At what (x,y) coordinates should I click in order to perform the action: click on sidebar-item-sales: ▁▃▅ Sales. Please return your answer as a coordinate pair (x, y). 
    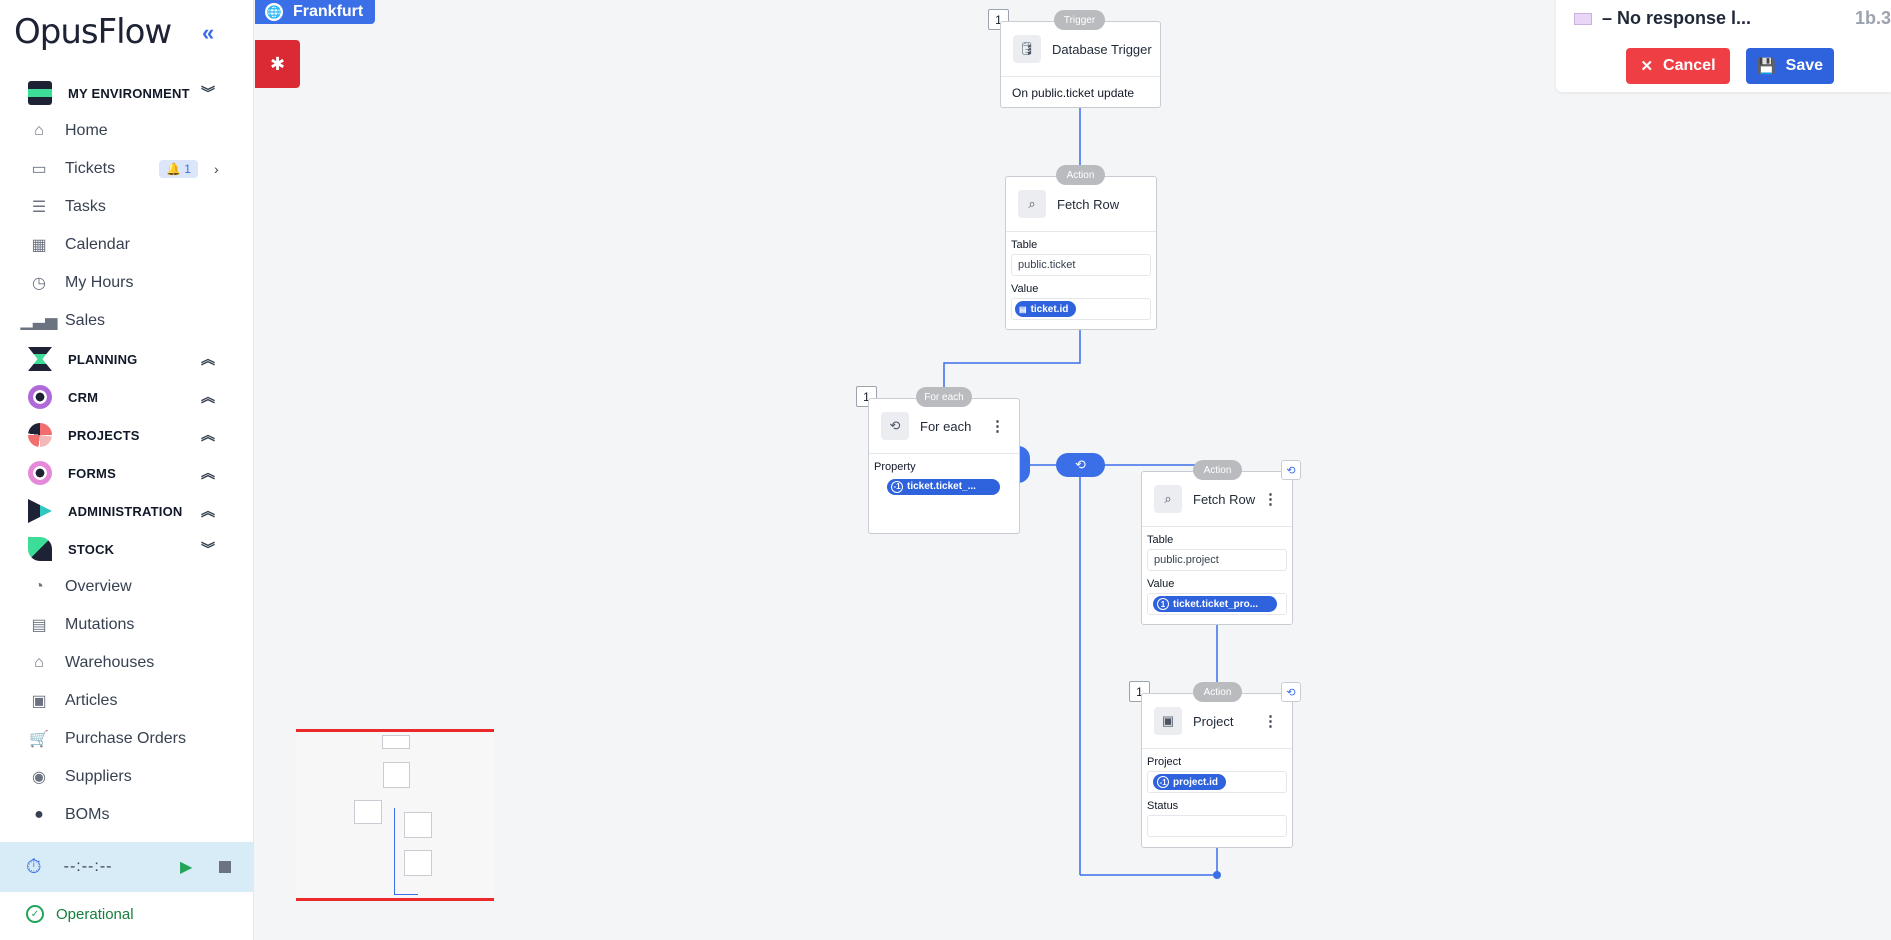
    Looking at the image, I should click on (127, 321).